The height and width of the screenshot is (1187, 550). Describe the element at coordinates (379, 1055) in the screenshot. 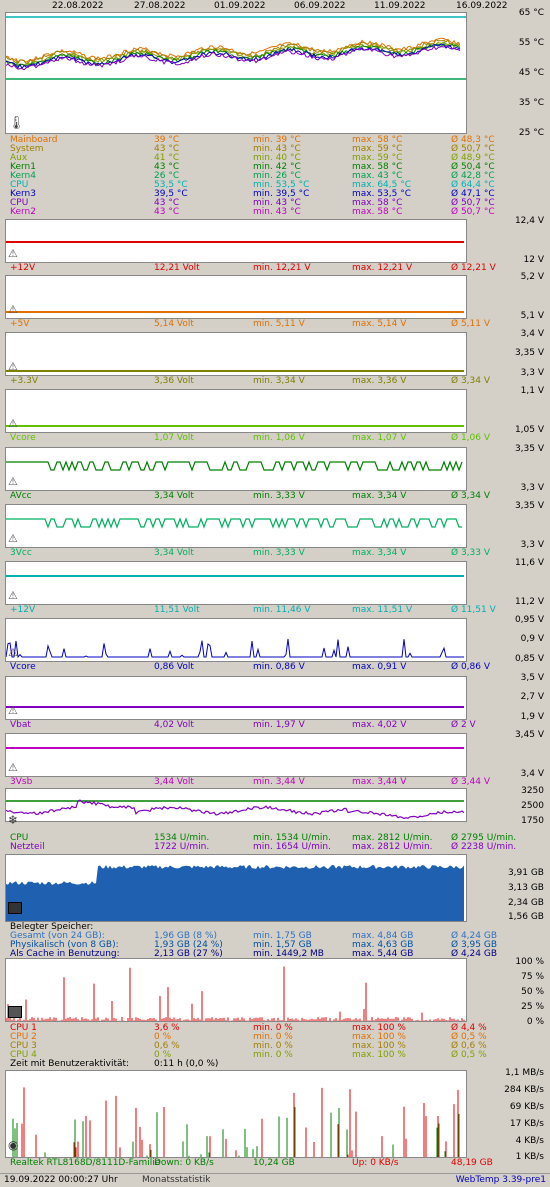

I see `row-max: max. 100 %` at that location.